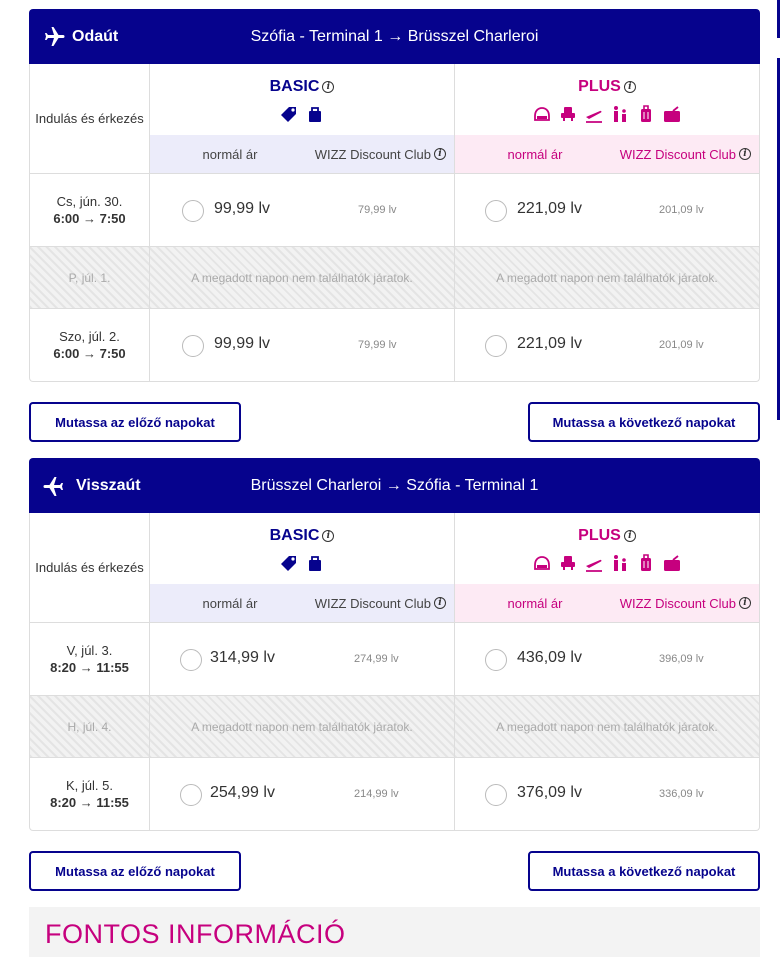  What do you see at coordinates (89, 336) in the screenshot?
I see `flight-date: Szo, júl. 2.` at bounding box center [89, 336].